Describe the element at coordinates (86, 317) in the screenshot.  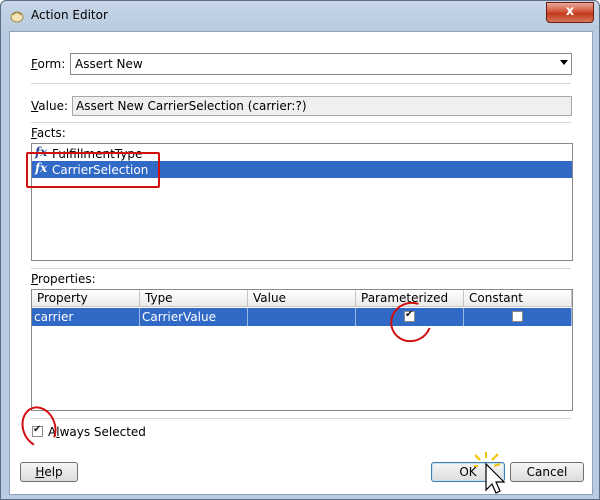
I see `cell-property: carrier` at that location.